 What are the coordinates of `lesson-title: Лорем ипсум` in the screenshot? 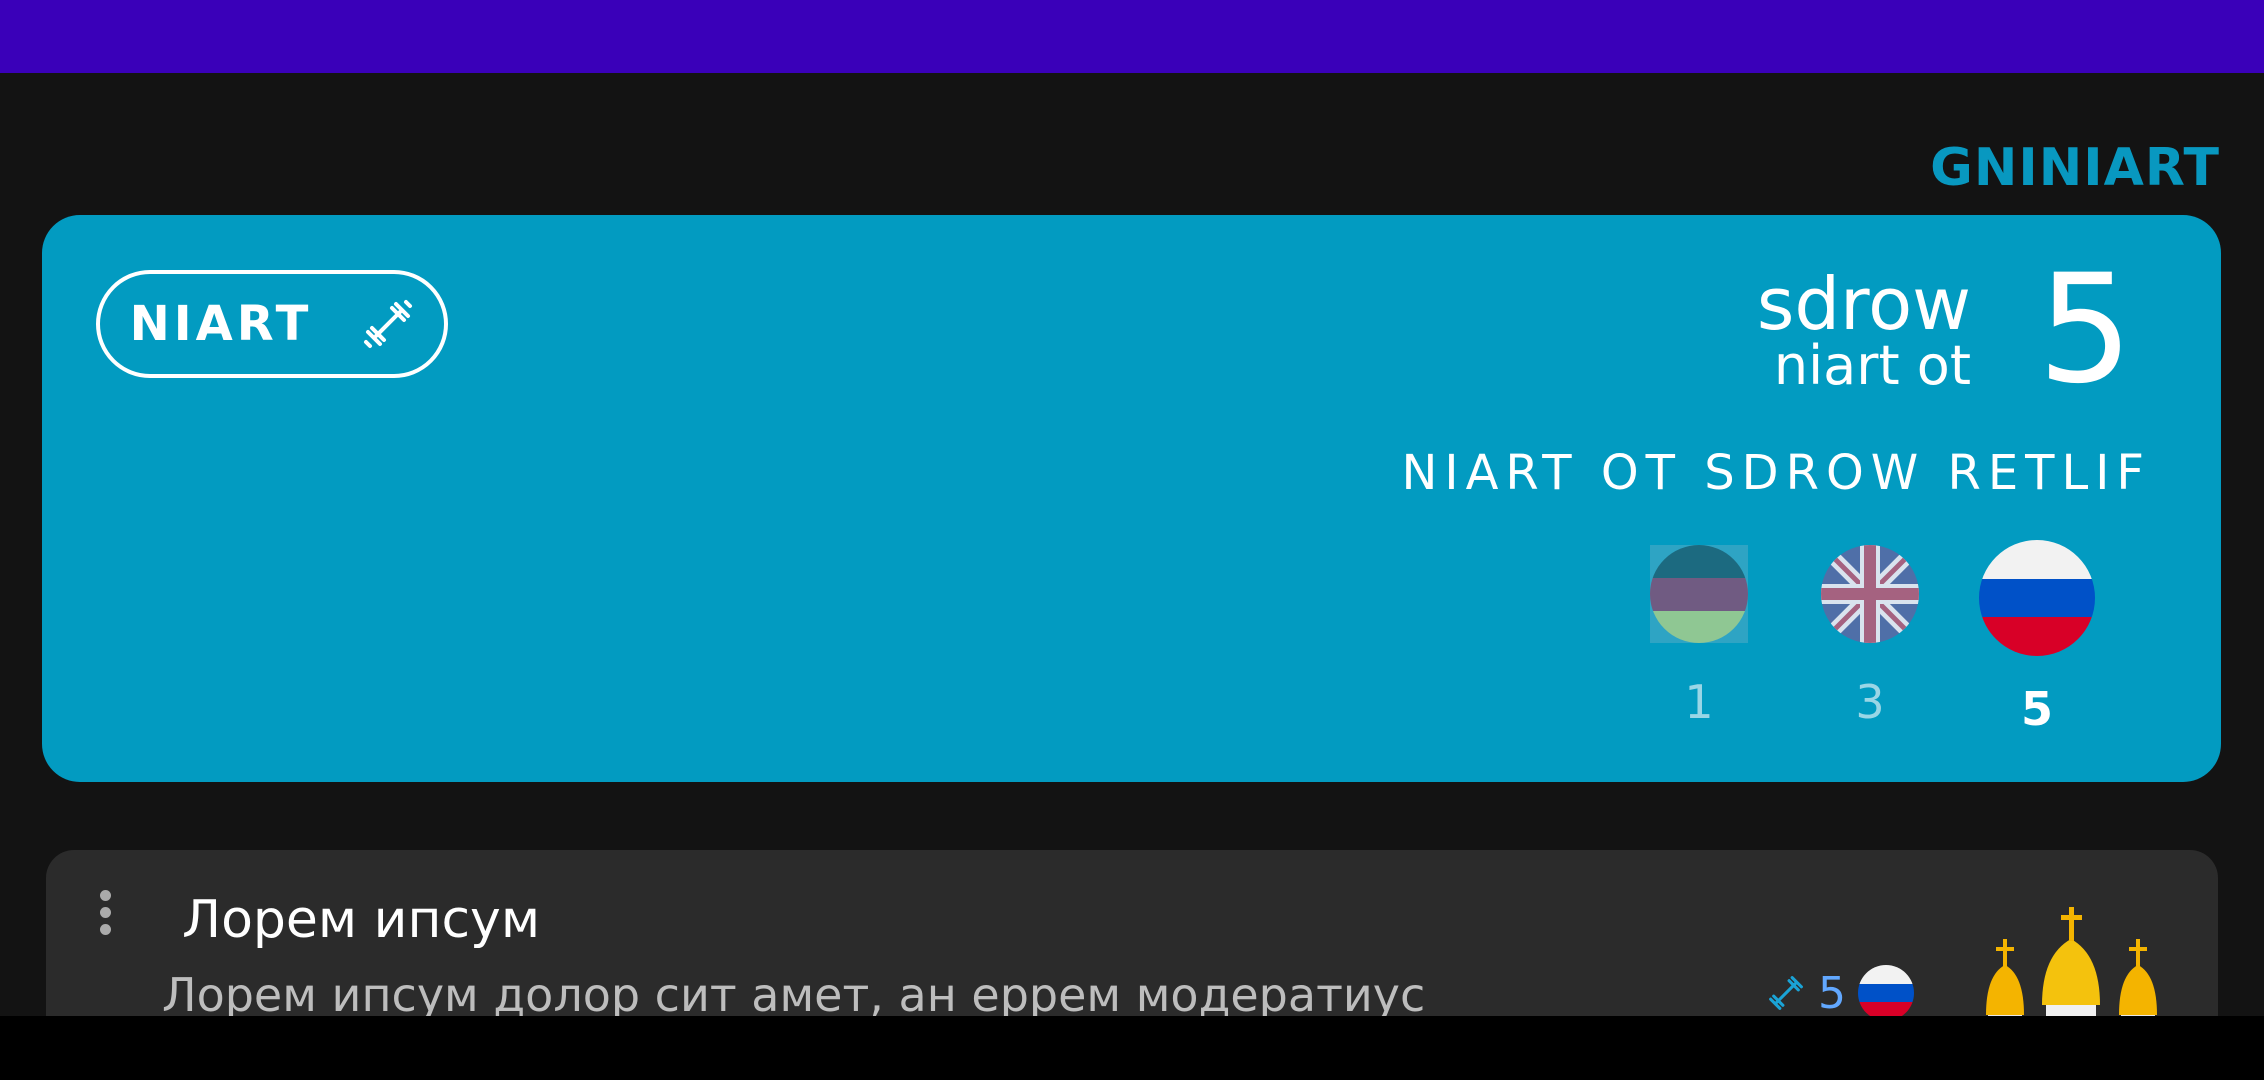 It's located at (361, 920).